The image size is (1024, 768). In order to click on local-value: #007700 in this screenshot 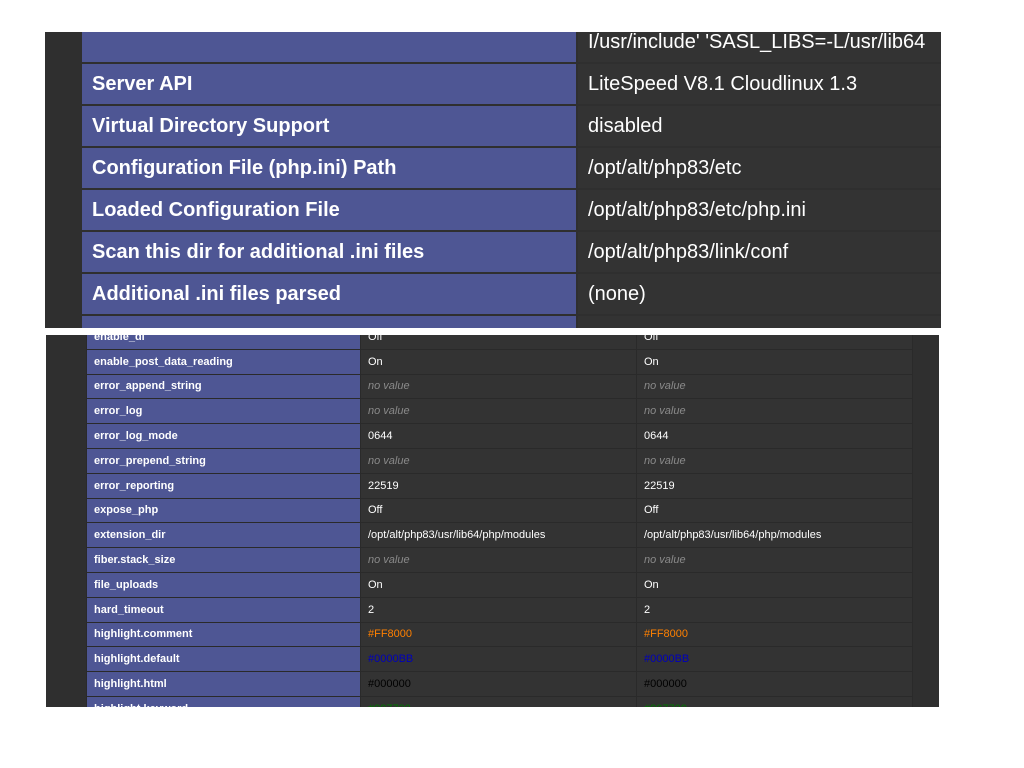, I will do `click(498, 701)`.